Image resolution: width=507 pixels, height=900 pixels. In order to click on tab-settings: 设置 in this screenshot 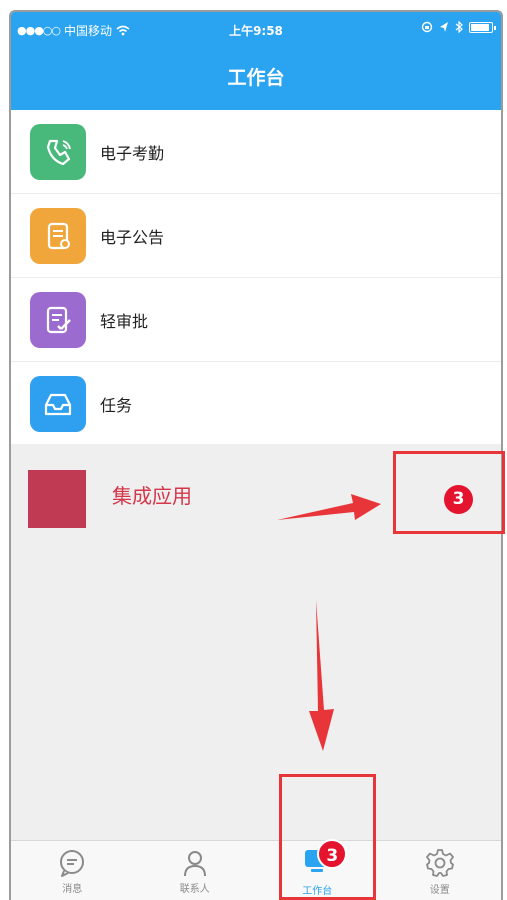, I will do `click(440, 870)`.